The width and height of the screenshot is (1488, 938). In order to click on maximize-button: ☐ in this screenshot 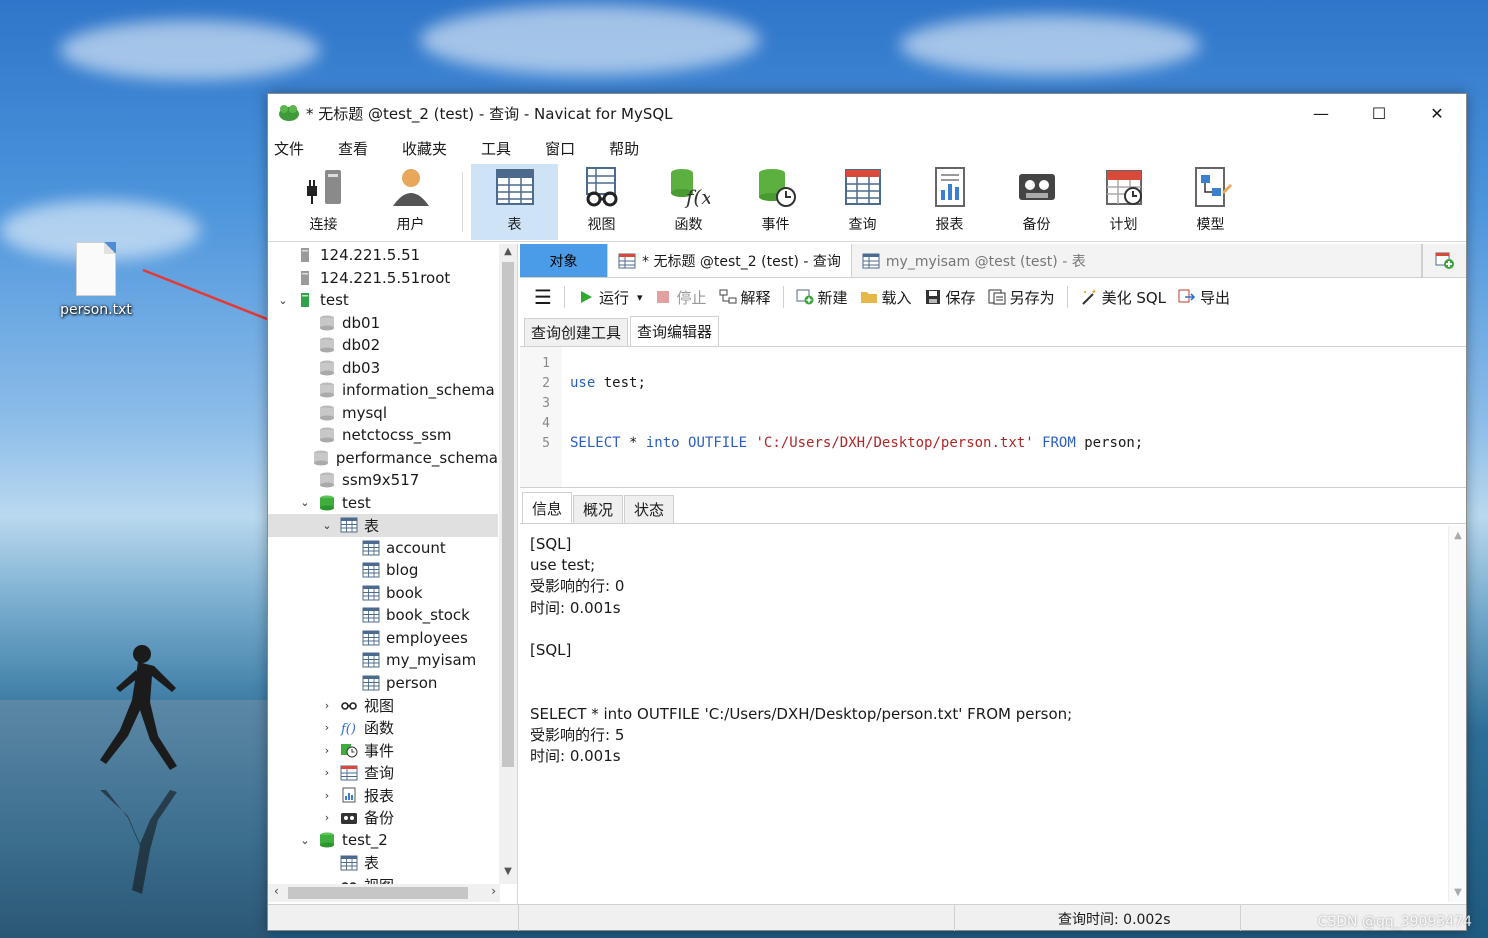, I will do `click(1379, 113)`.